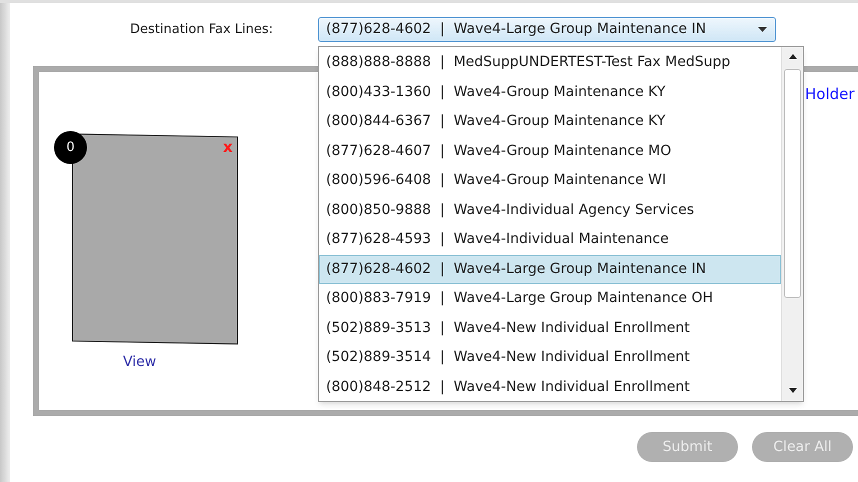  Describe the element at coordinates (830, 94) in the screenshot. I see `holder-link: Holder` at that location.